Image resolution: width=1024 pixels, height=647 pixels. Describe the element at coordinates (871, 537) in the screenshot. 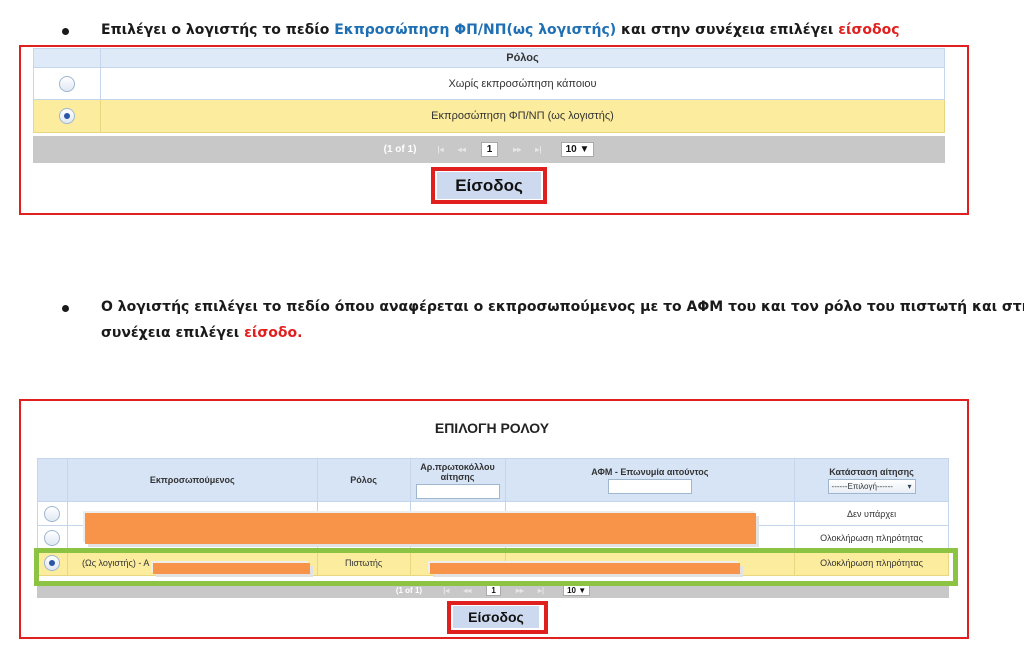

I see `status-cell: Ολοκλήρωση πληρότητας` at that location.